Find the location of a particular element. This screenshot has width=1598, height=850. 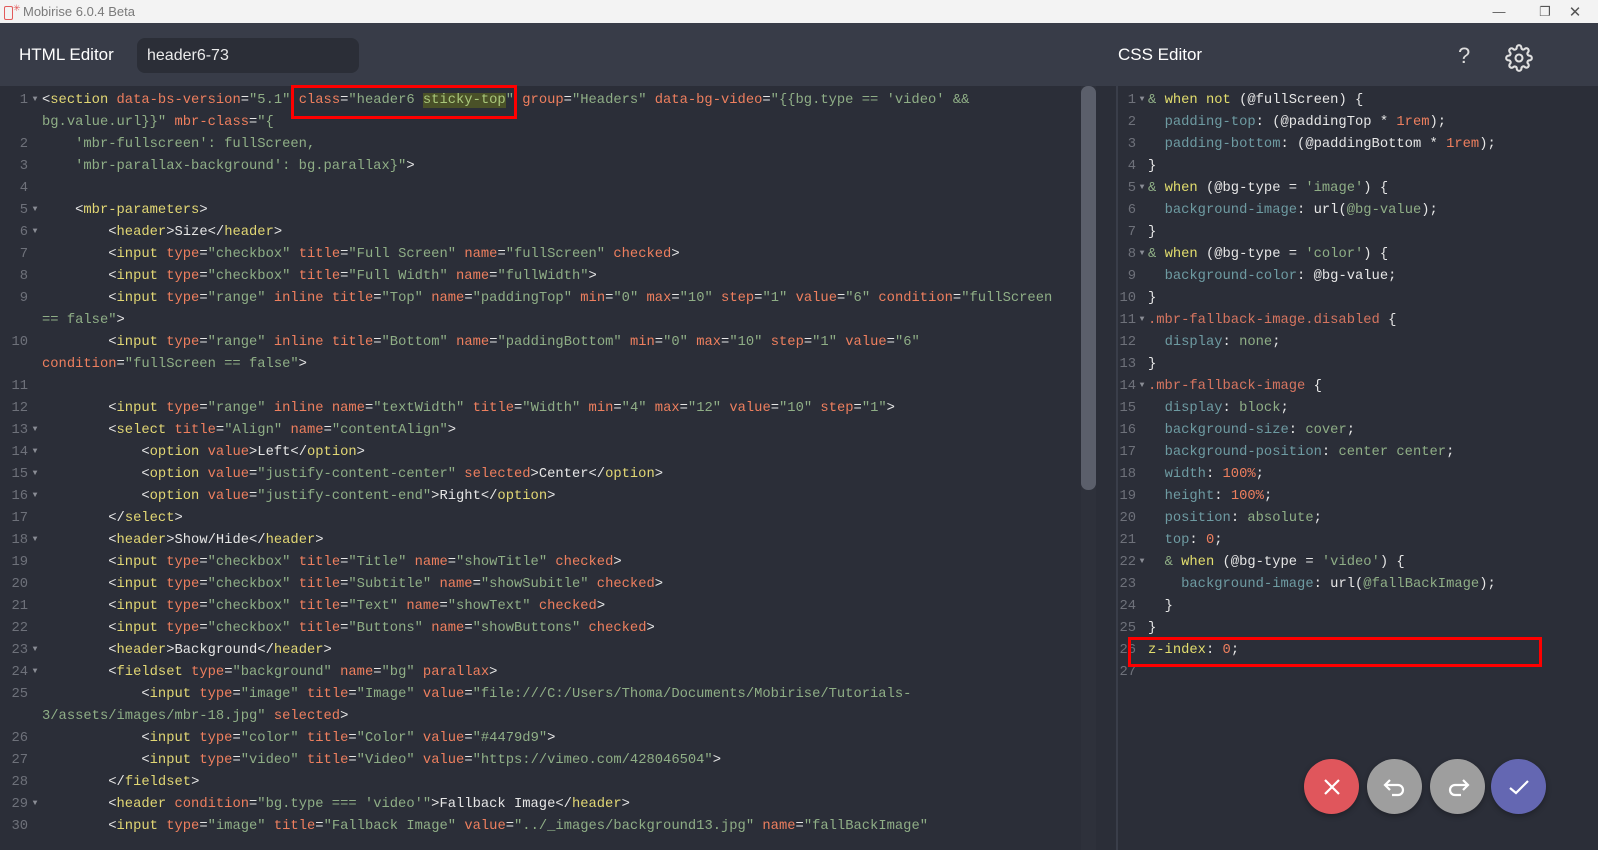

redo-button is located at coordinates (1457, 786).